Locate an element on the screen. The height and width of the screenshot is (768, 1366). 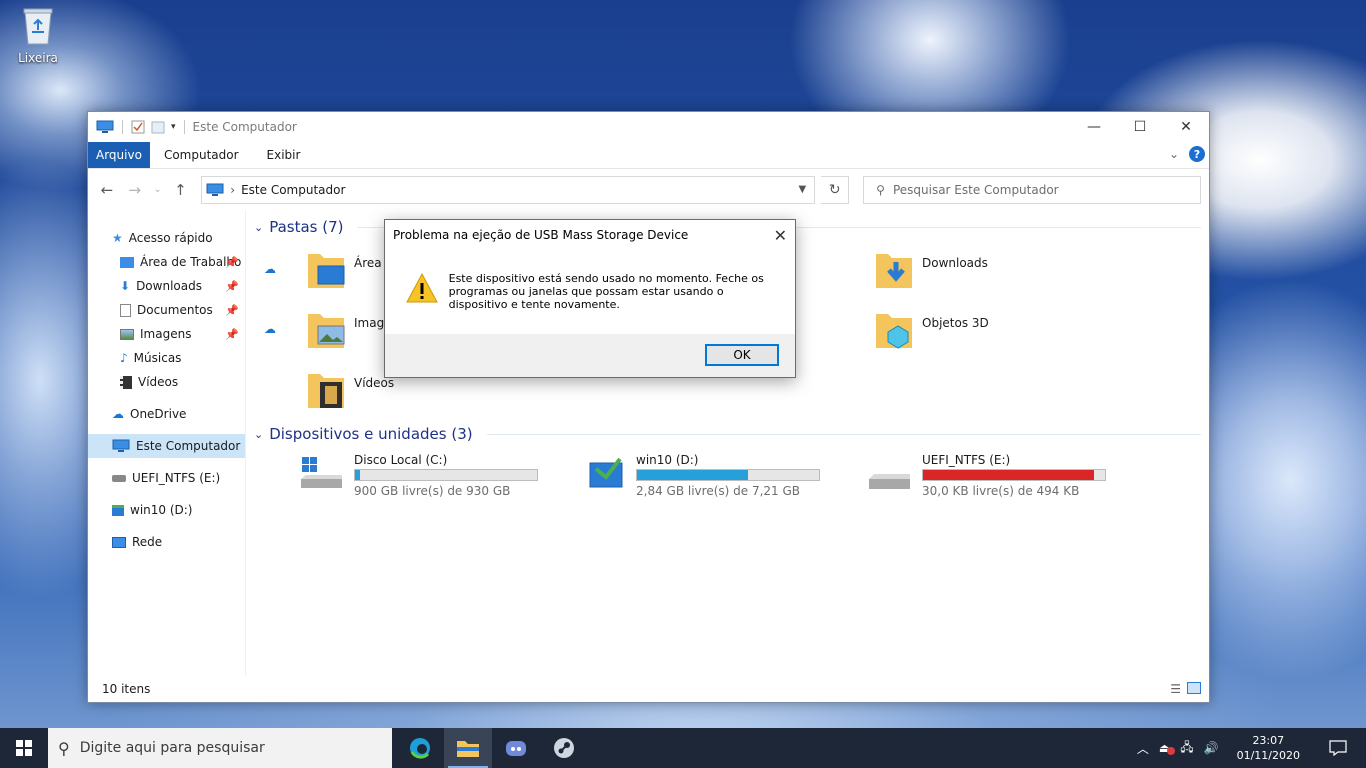
address-dropdown-chevron-icon: ▼ is located at coordinates (802, 189).